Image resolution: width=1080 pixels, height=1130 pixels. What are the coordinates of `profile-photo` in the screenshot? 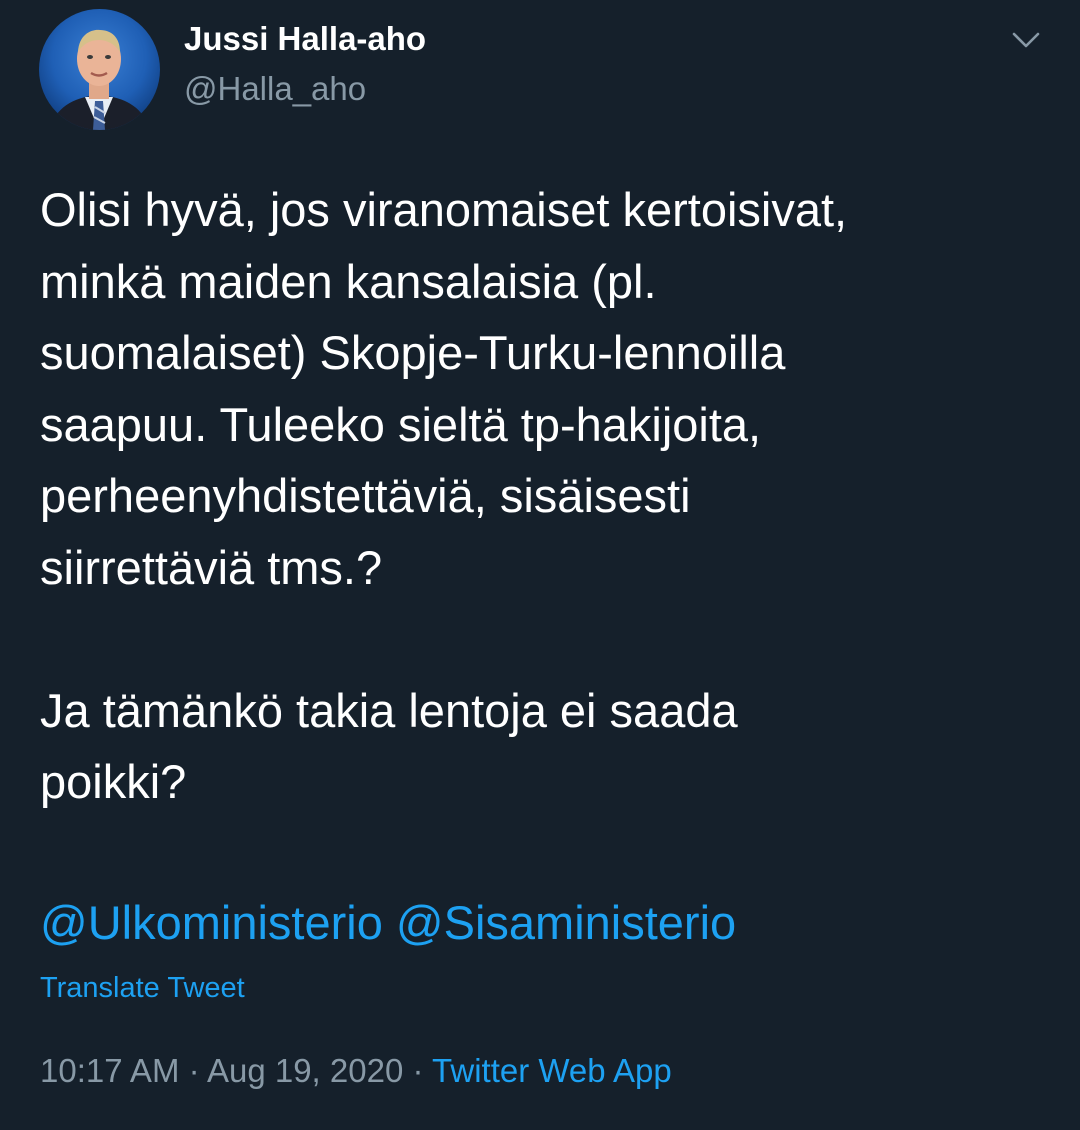 It's located at (99, 69).